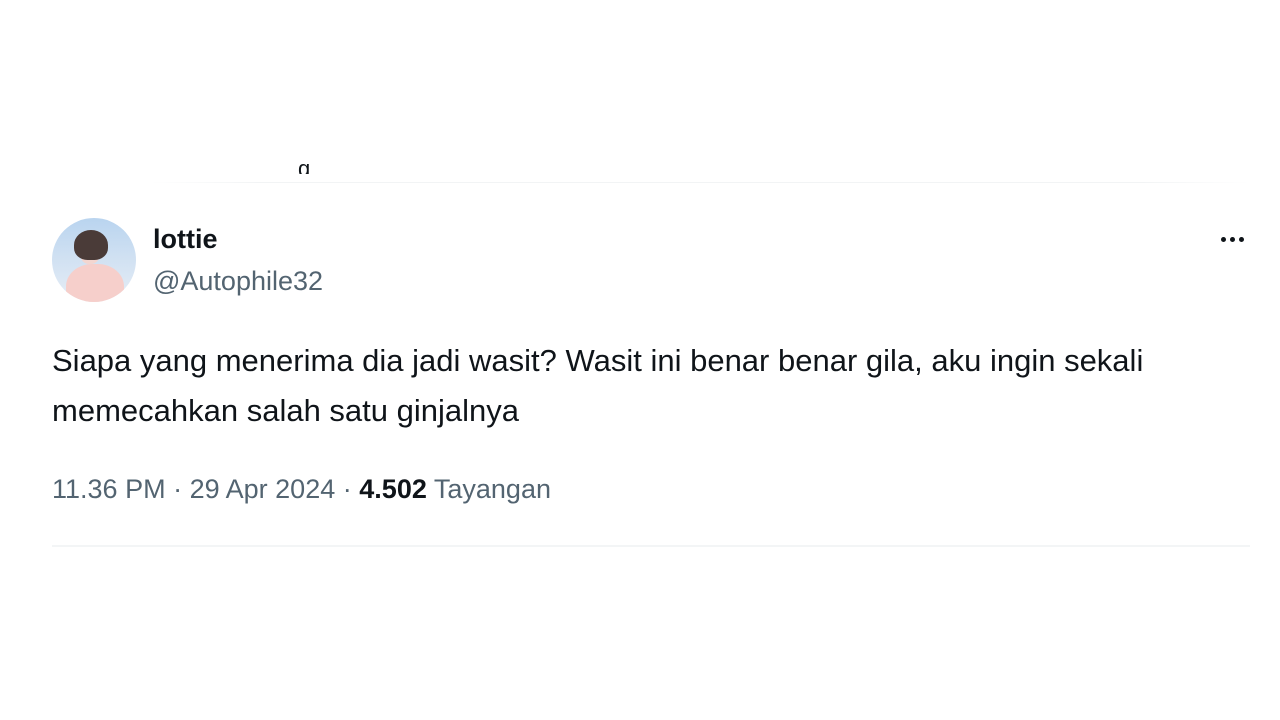 The width and height of the screenshot is (1280, 720). What do you see at coordinates (393, 489) in the screenshot?
I see `views-count: 4.502` at bounding box center [393, 489].